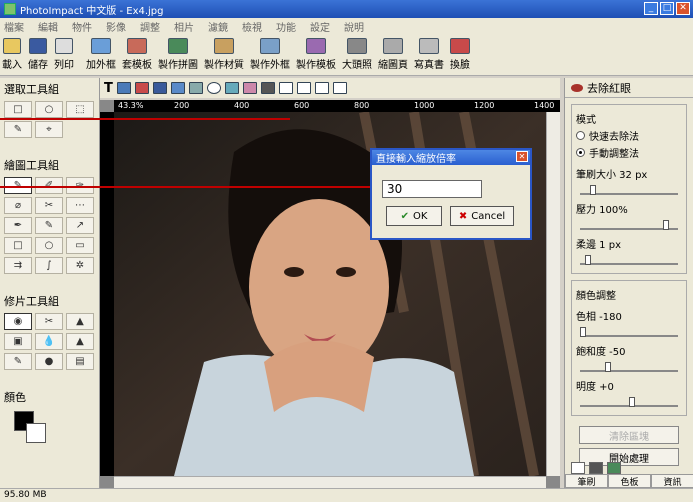 This screenshot has width=693, height=502. What do you see at coordinates (49, 245) in the screenshot?
I see `ellipse-shape-tool: ○` at bounding box center [49, 245].